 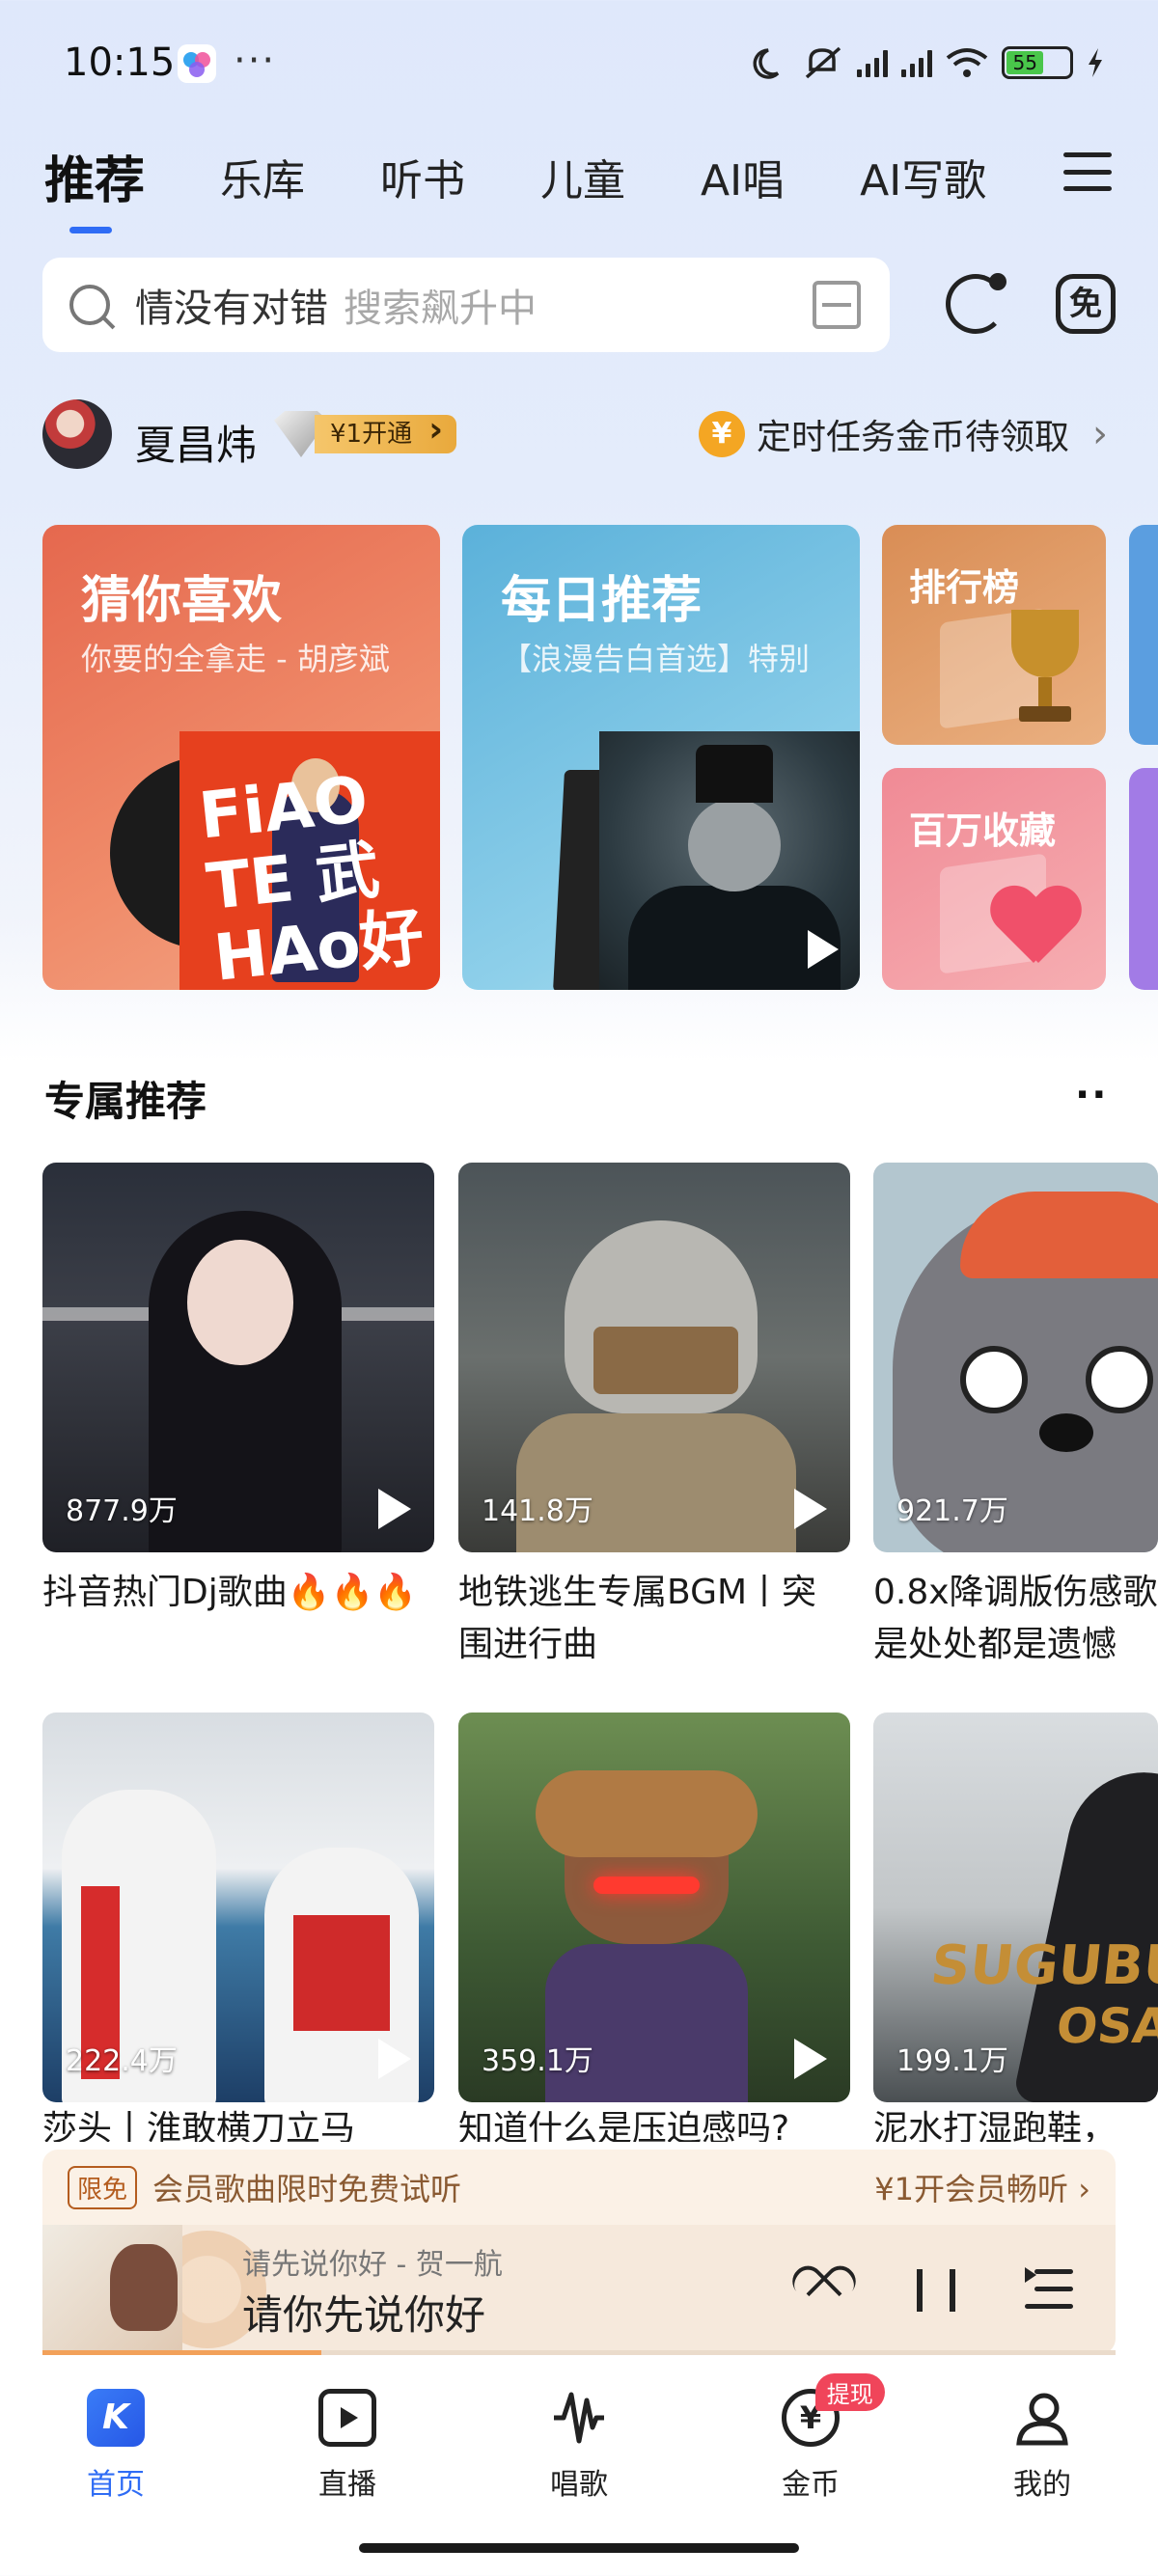 I want to click on playlist-title: 泥水打湿跑鞋，, so click(x=1015, y=2122).